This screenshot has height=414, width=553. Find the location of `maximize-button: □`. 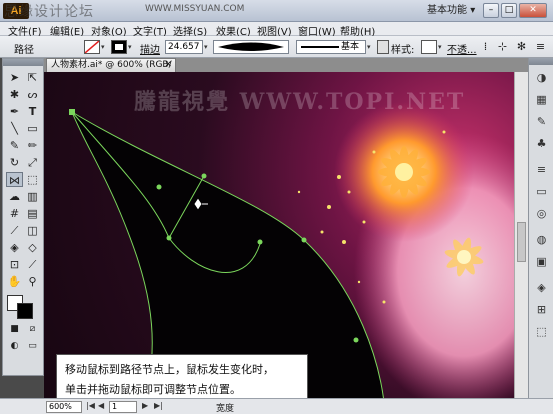

maximize-button: □ is located at coordinates (509, 10).